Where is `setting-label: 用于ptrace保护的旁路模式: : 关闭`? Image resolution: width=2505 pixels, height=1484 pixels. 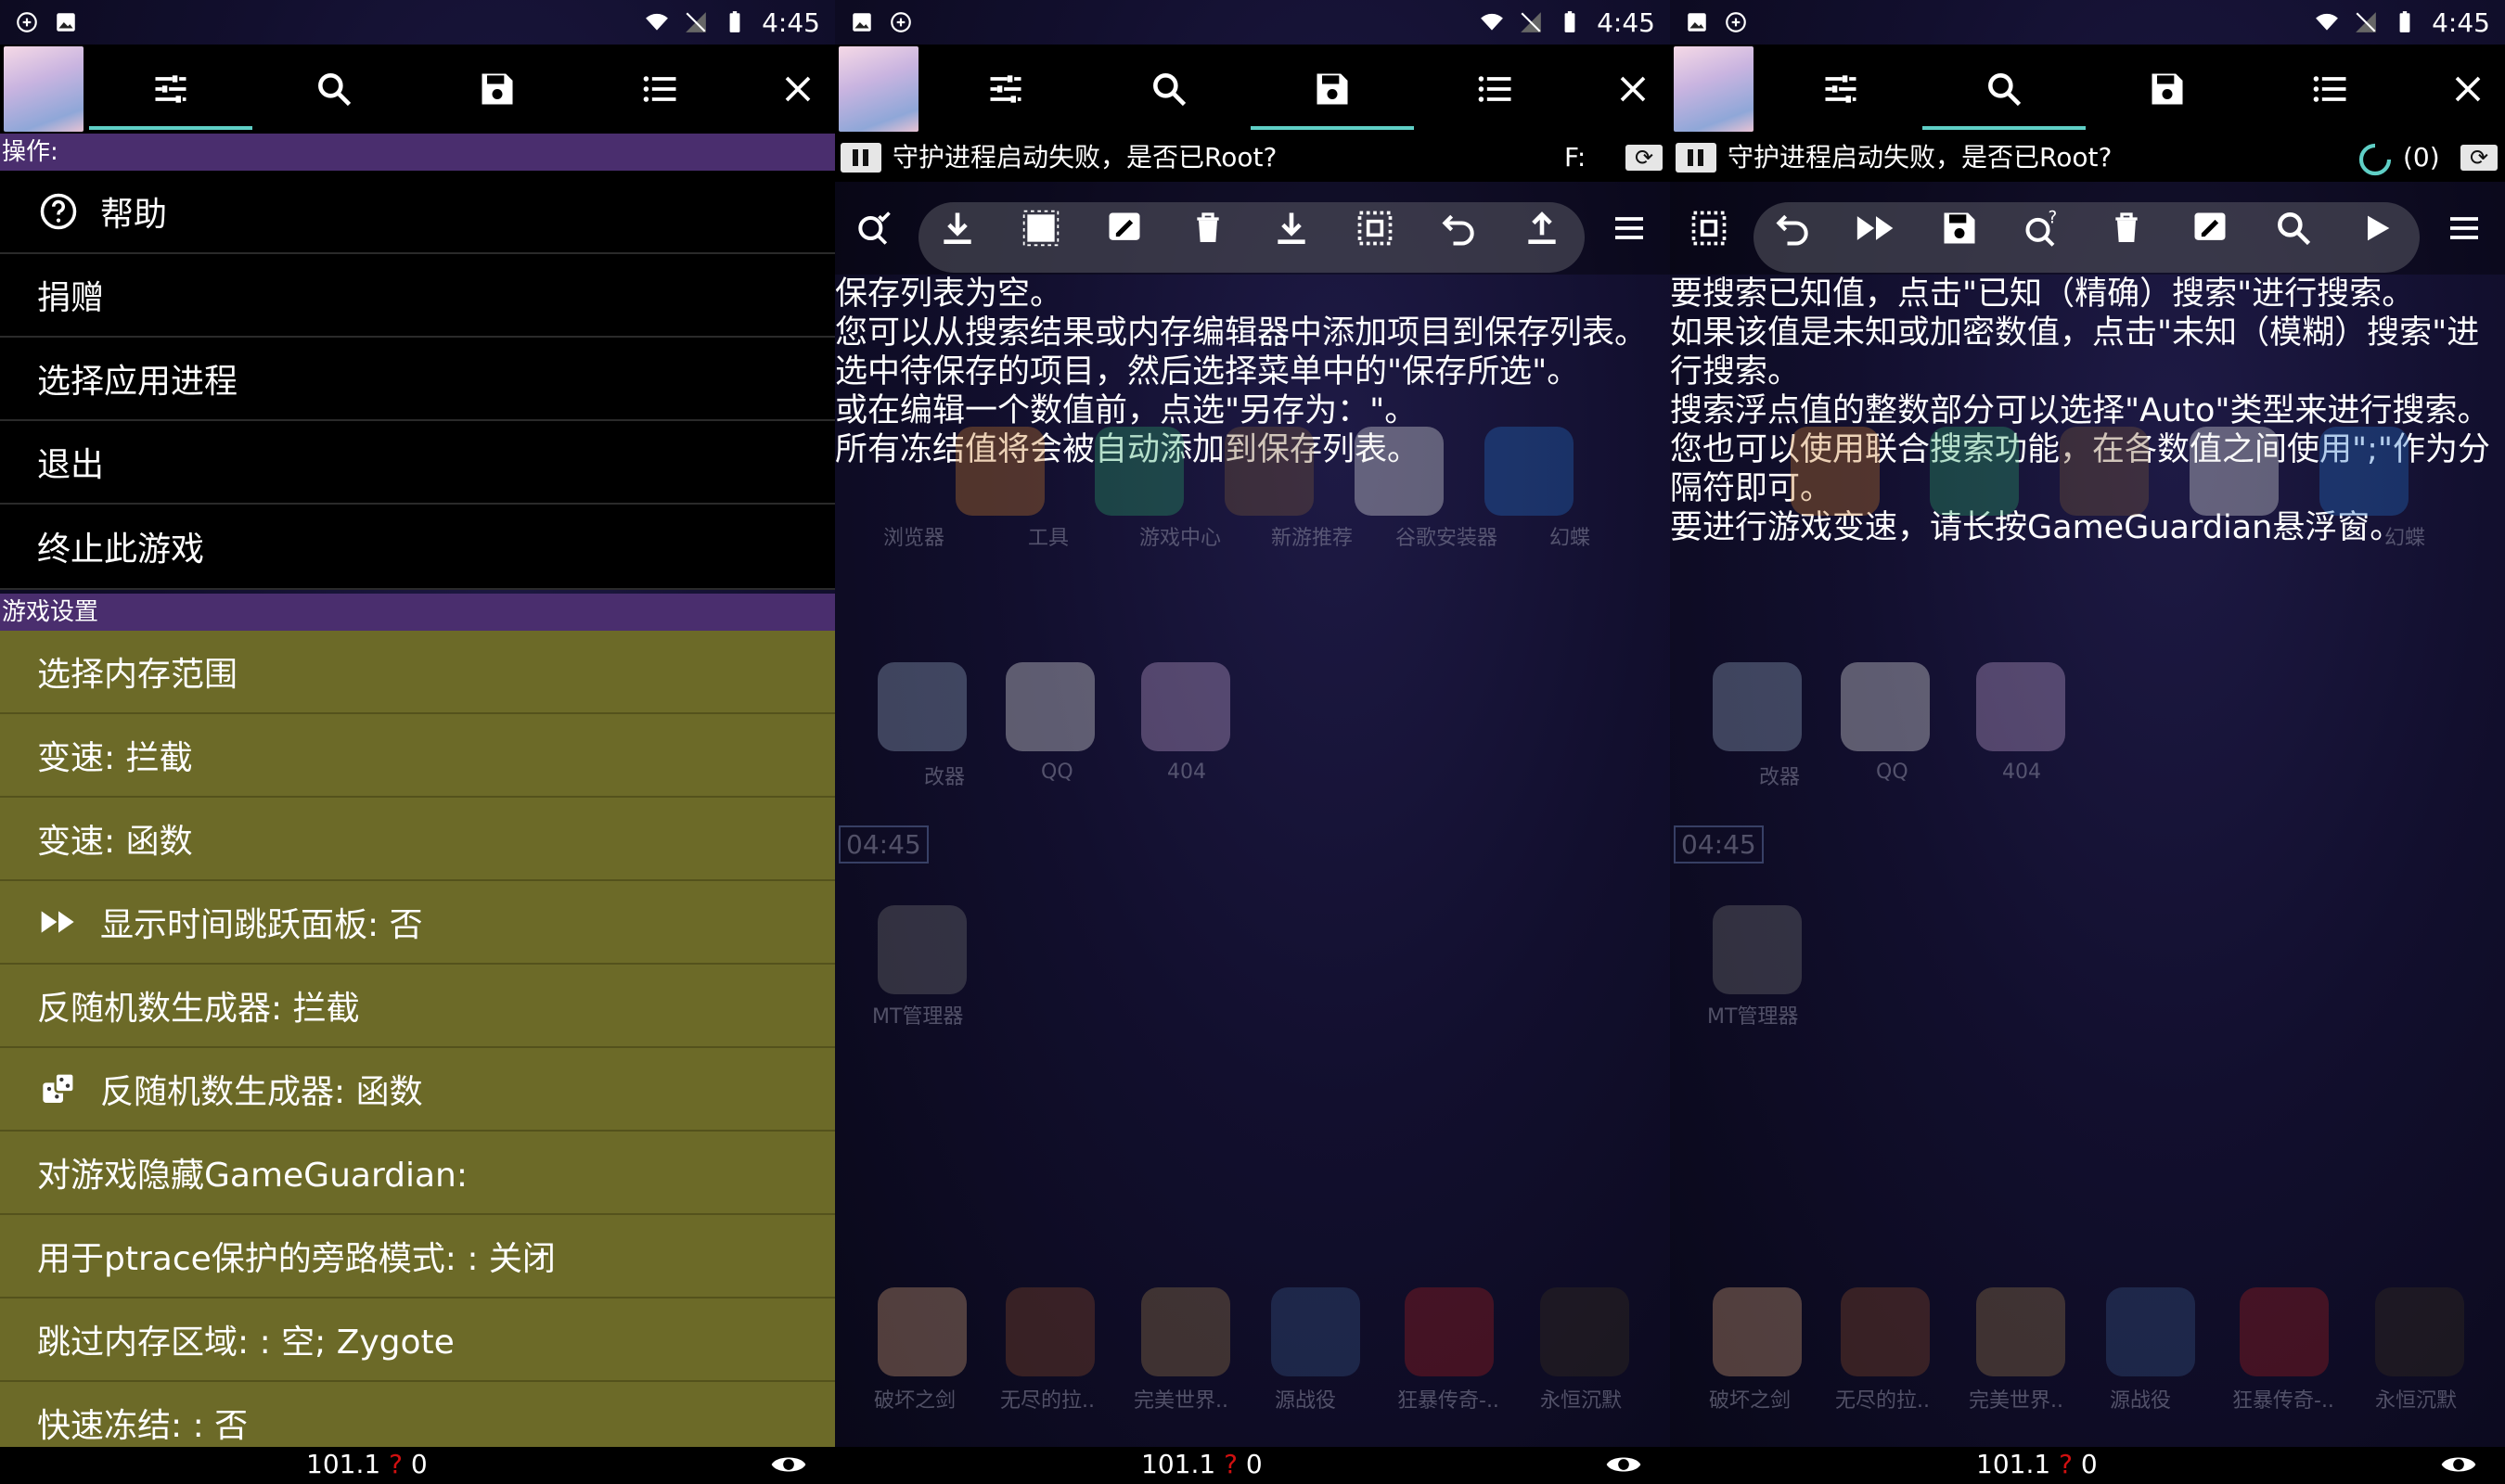
setting-label: 用于ptrace保护的旁路模式: : 关闭 is located at coordinates (296, 1259).